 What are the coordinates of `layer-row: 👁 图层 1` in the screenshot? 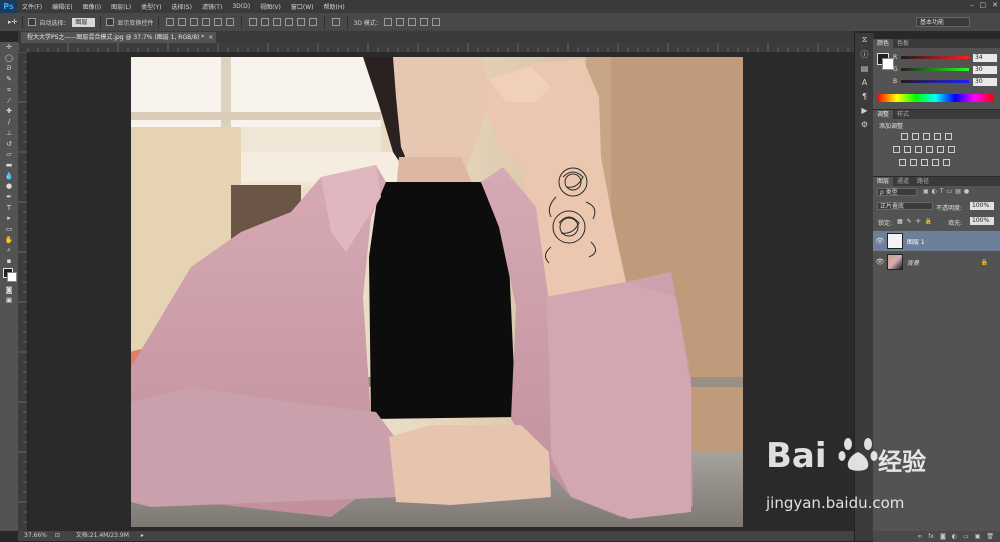 It's located at (936, 241).